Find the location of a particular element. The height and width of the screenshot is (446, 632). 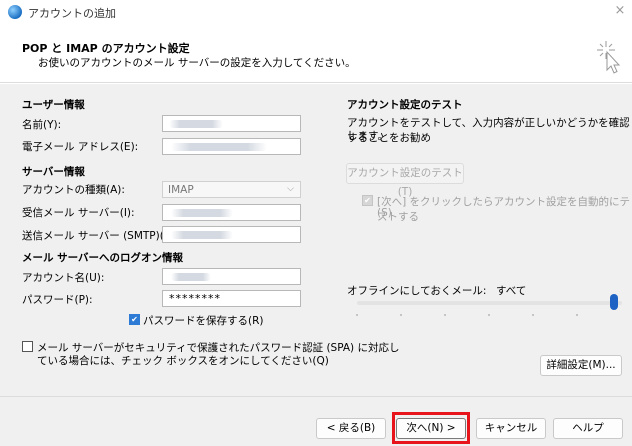

test-description-line2: します。 is located at coordinates (367, 136).